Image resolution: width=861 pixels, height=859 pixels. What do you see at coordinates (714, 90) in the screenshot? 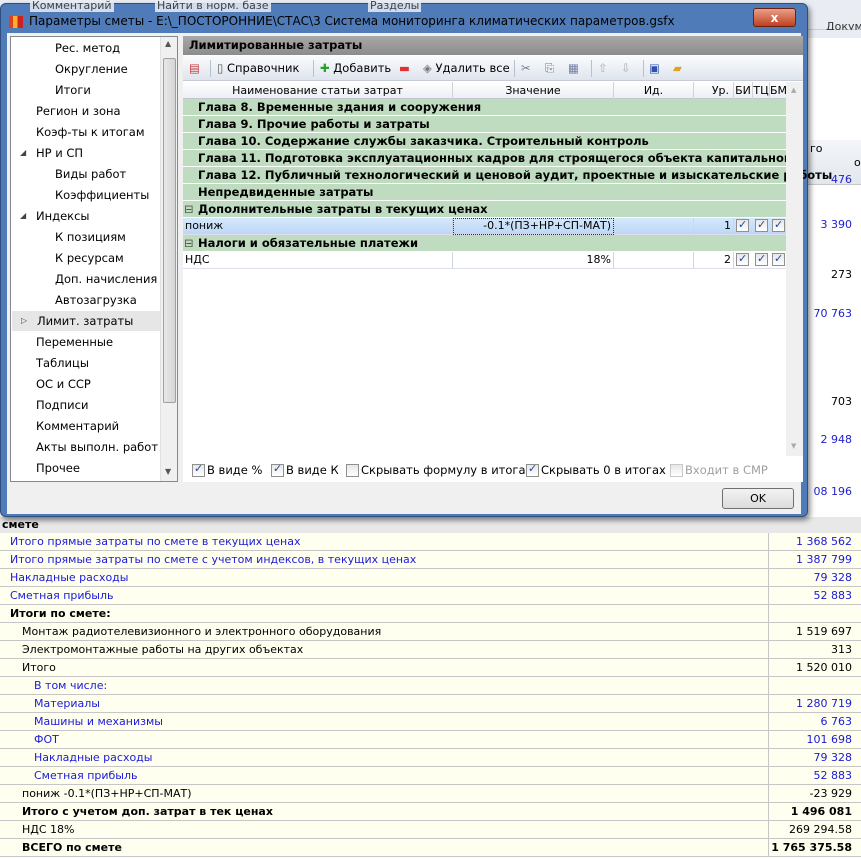
I see `col-level: Ур.` at bounding box center [714, 90].